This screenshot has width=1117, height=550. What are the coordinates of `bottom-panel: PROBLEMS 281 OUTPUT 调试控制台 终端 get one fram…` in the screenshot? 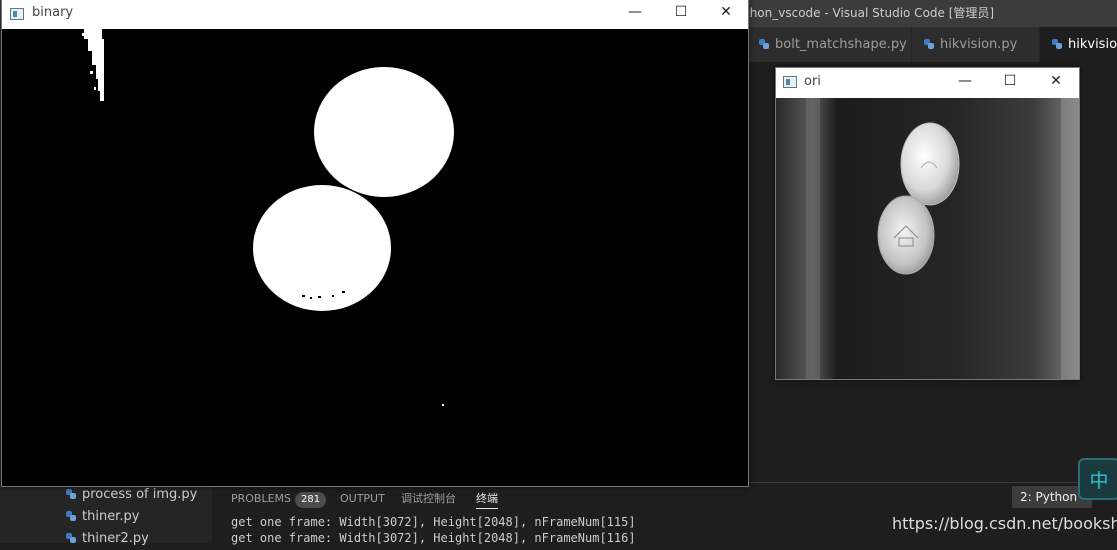 It's located at (664, 513).